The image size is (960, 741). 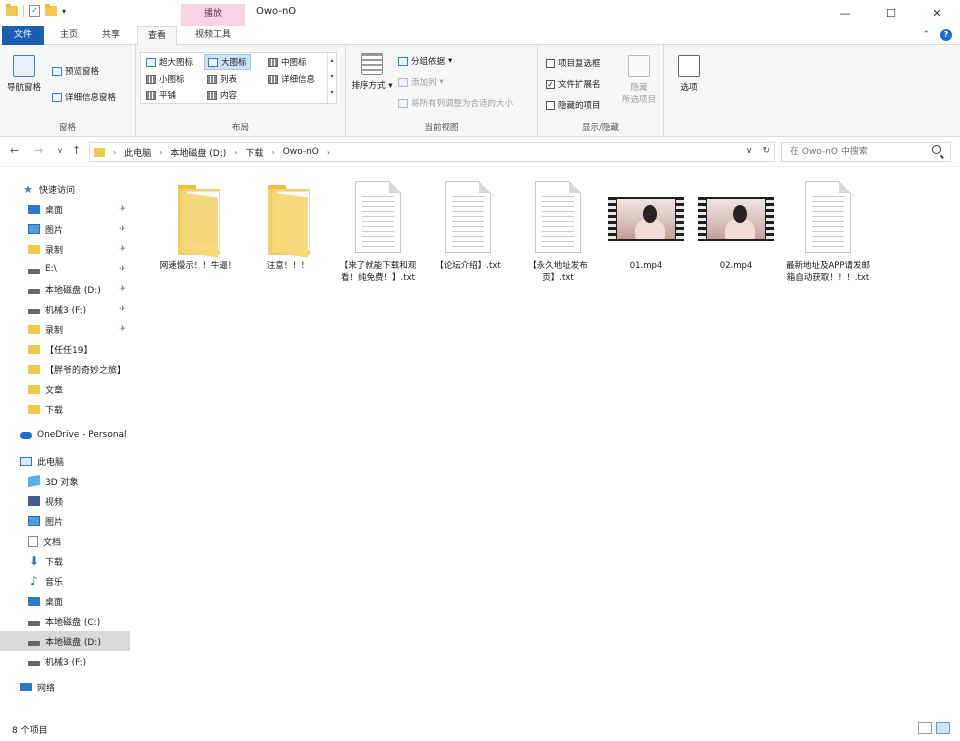 I want to click on sidebar-item: 机械3 (F:), so click(x=65, y=661).